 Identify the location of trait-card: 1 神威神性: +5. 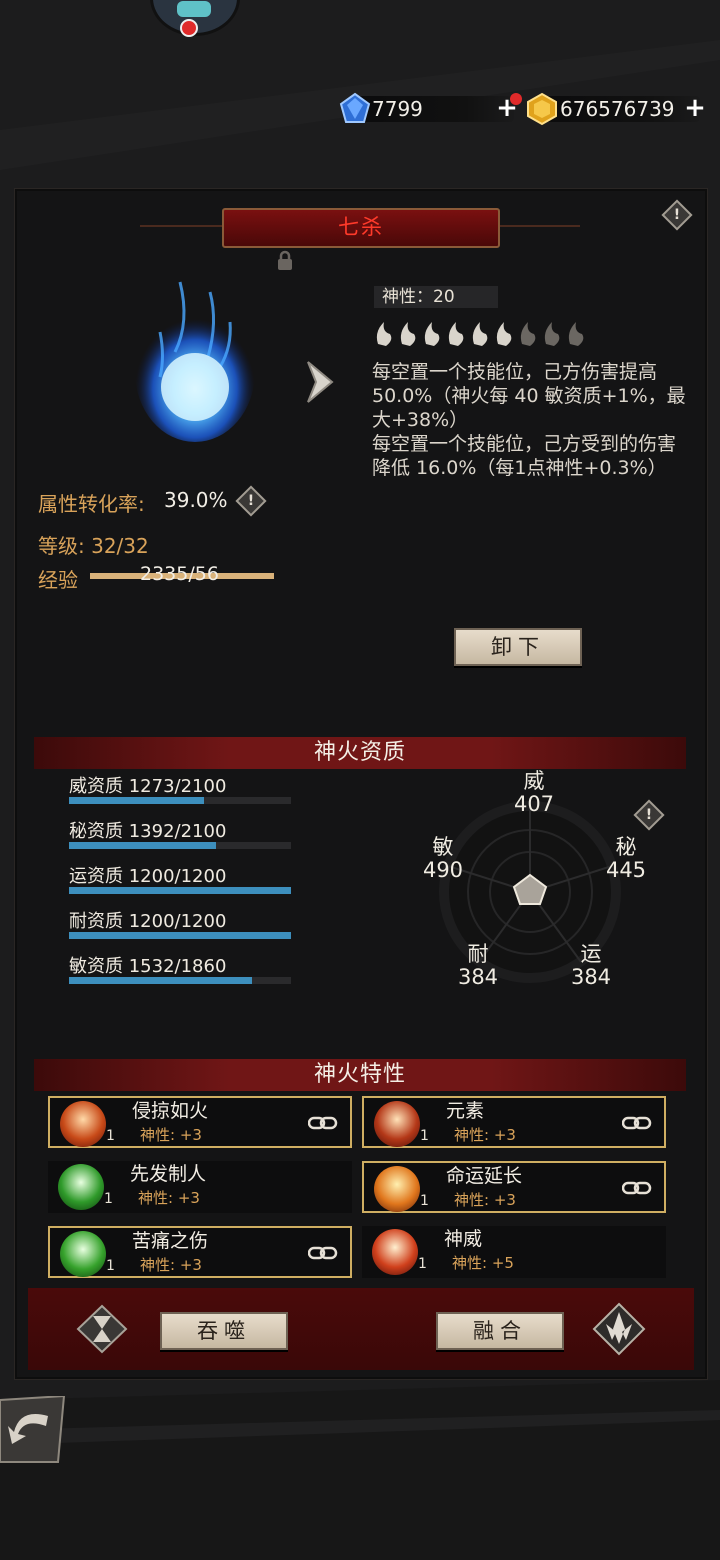
(514, 1252).